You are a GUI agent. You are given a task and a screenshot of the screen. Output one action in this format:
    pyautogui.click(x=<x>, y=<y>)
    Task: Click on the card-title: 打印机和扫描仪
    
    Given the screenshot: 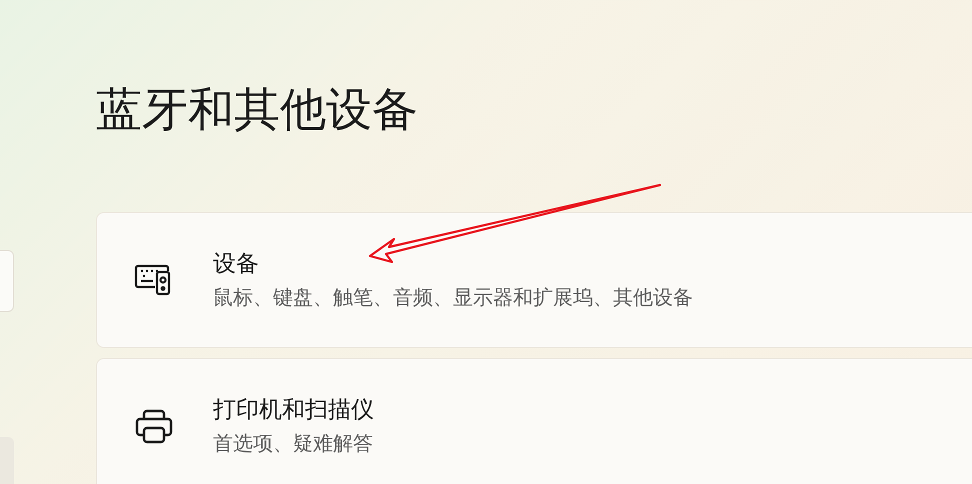 What is the action you would take?
    pyautogui.click(x=293, y=410)
    